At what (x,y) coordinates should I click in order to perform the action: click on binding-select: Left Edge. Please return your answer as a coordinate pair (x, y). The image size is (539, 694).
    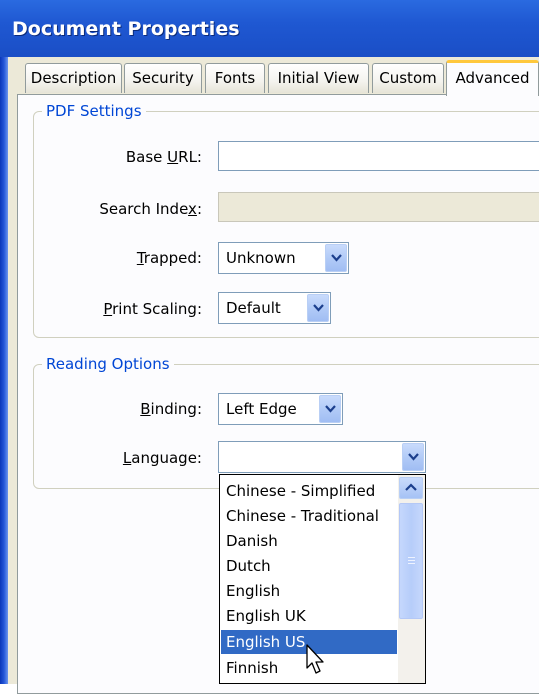
    Looking at the image, I should click on (280, 409).